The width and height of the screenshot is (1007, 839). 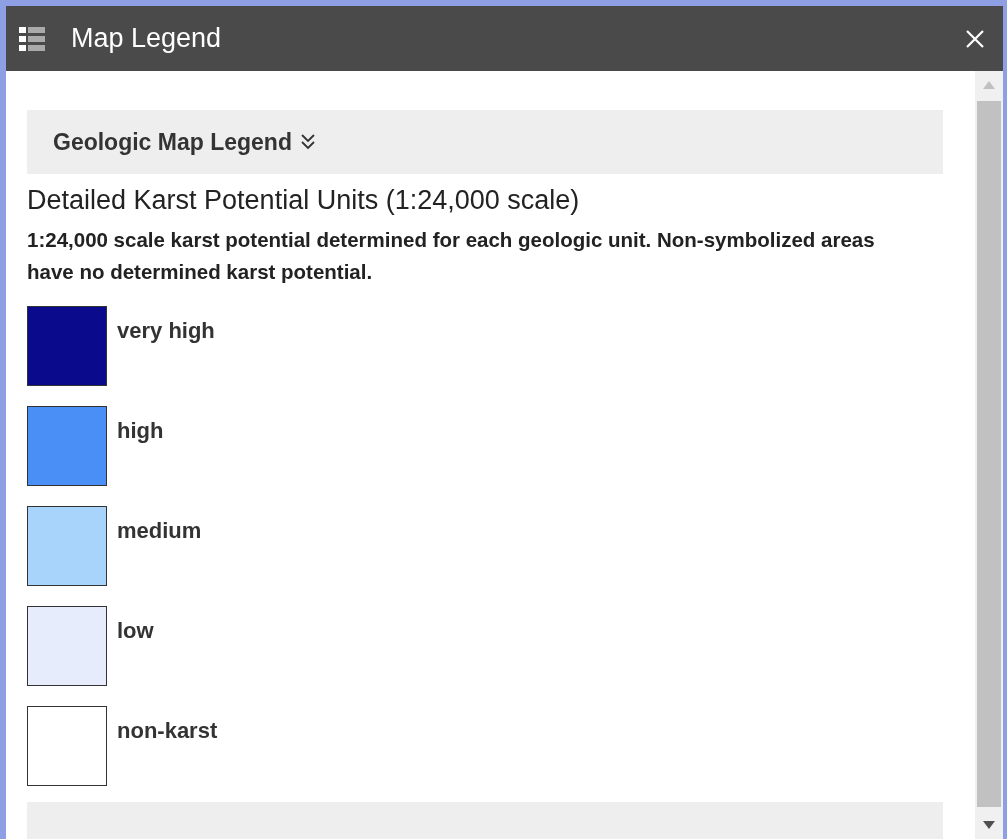 I want to click on scrollbar-thumb, so click(x=989, y=454).